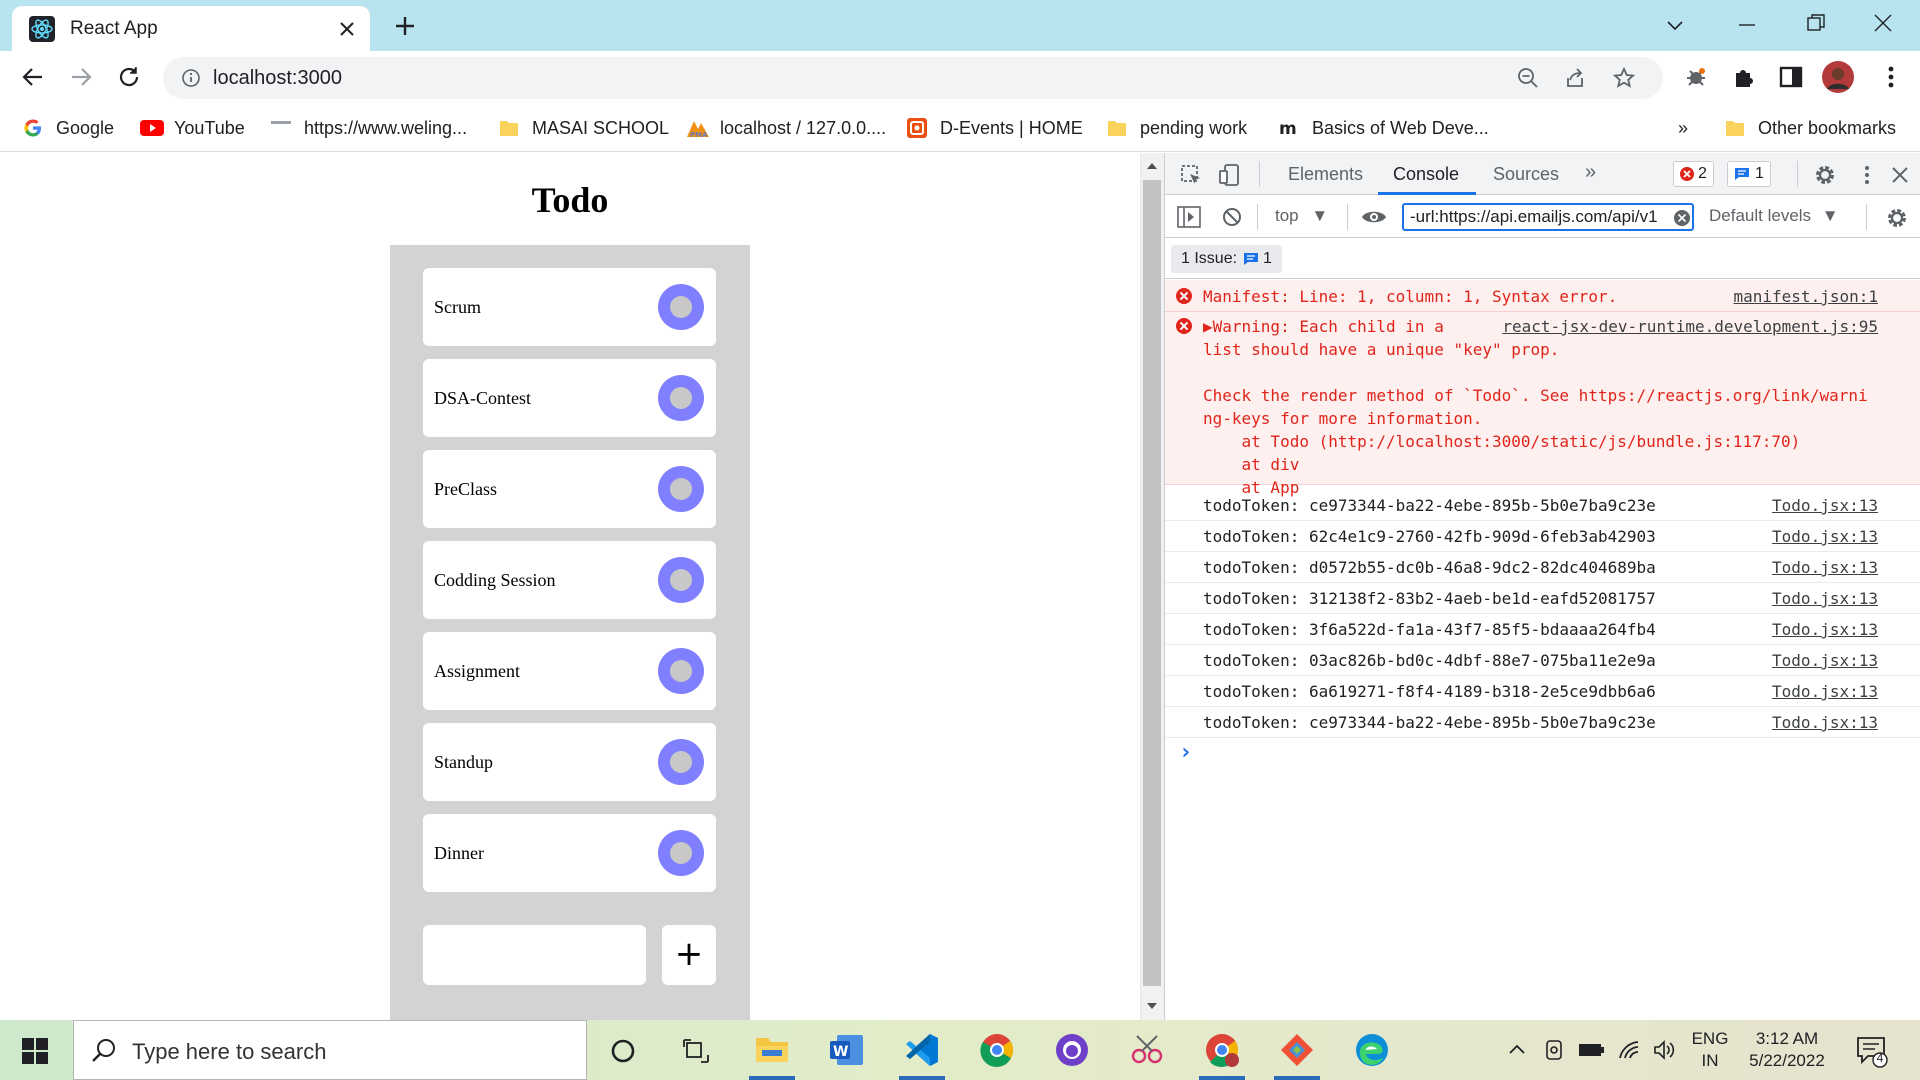 The image size is (1920, 1080). I want to click on tab-sources: Sources, so click(1526, 174).